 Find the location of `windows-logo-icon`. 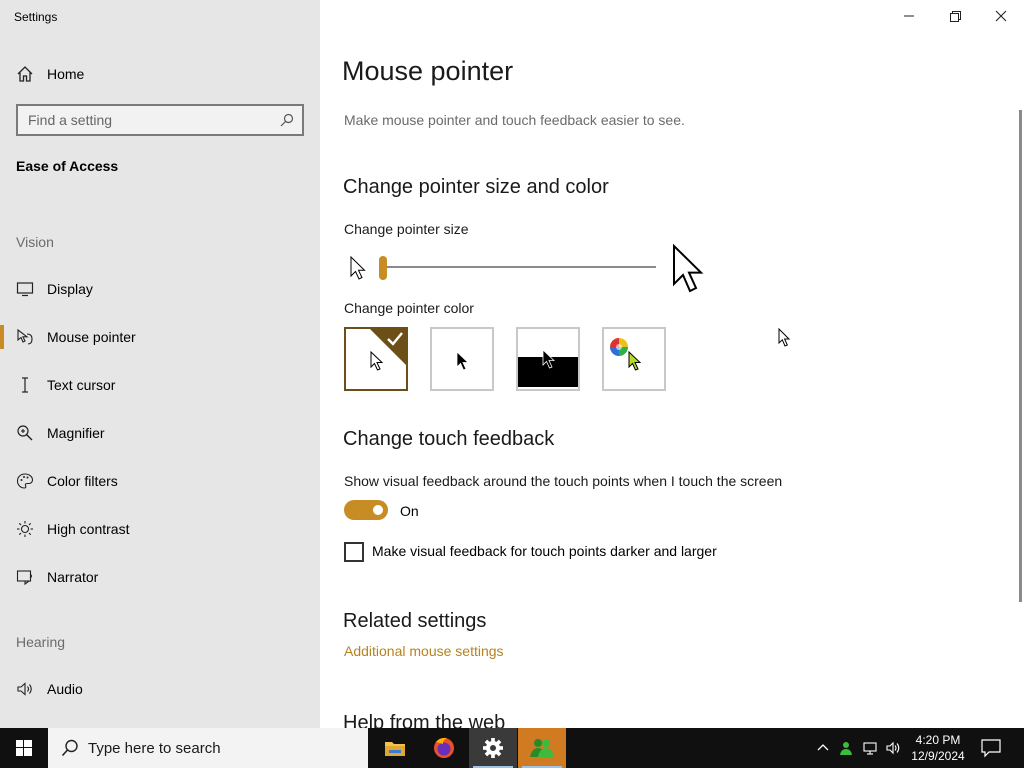

windows-logo-icon is located at coordinates (24, 748).